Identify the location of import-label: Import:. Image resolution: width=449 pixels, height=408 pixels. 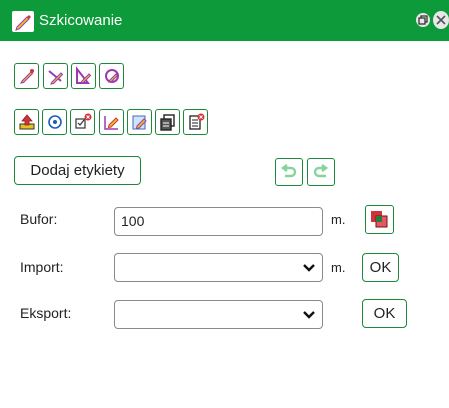
(42, 267).